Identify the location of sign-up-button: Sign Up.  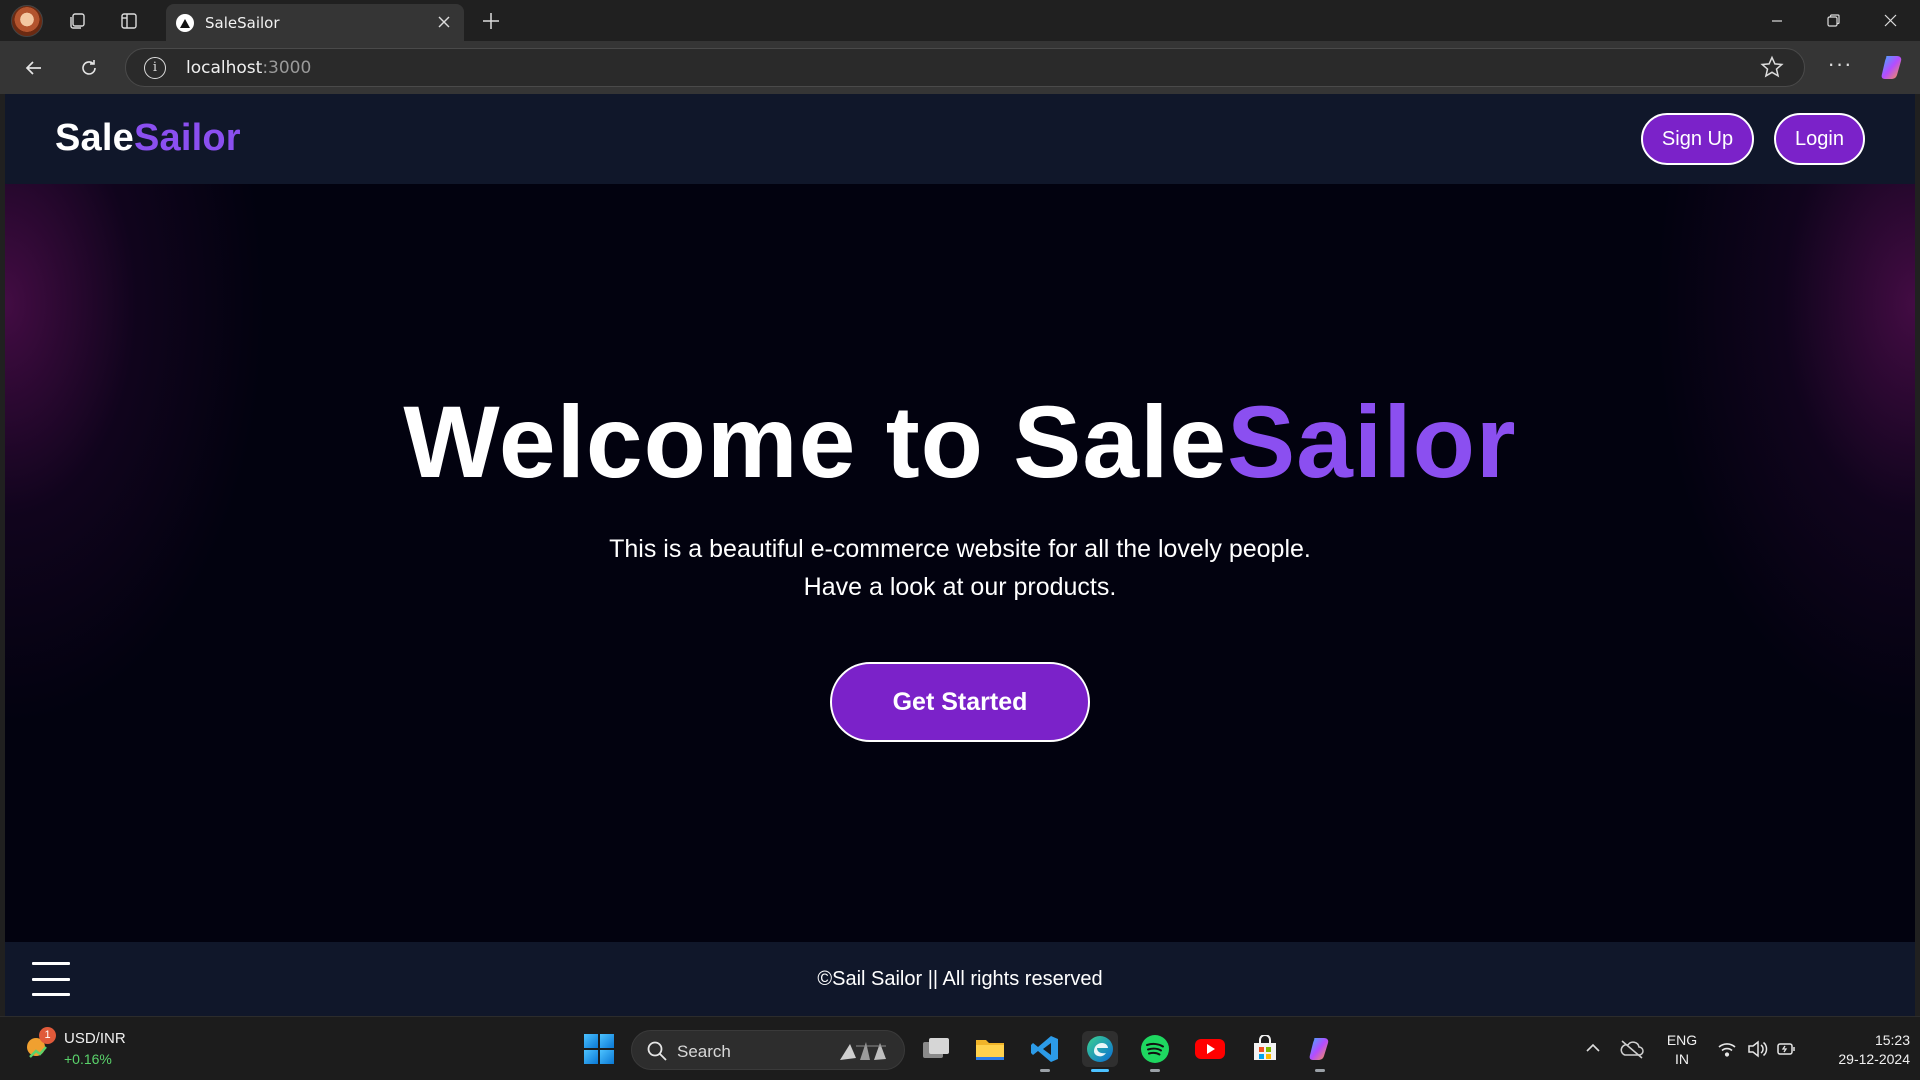
(1697, 139).